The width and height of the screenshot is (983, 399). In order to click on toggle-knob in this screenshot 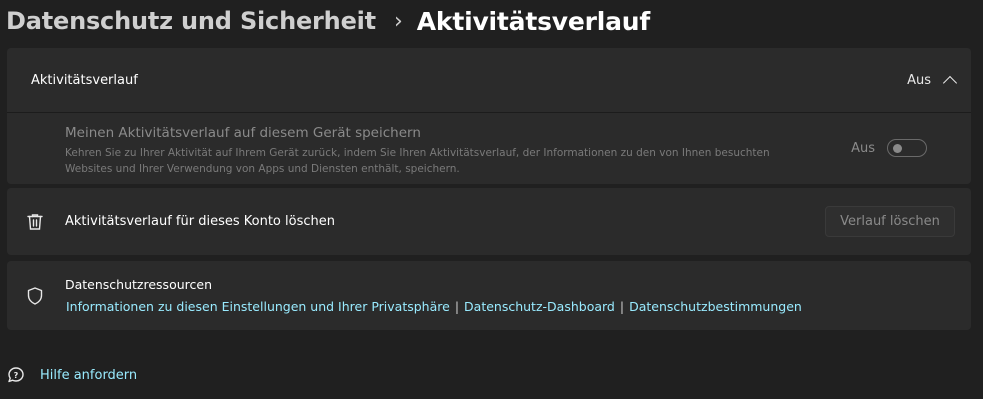, I will do `click(897, 148)`.